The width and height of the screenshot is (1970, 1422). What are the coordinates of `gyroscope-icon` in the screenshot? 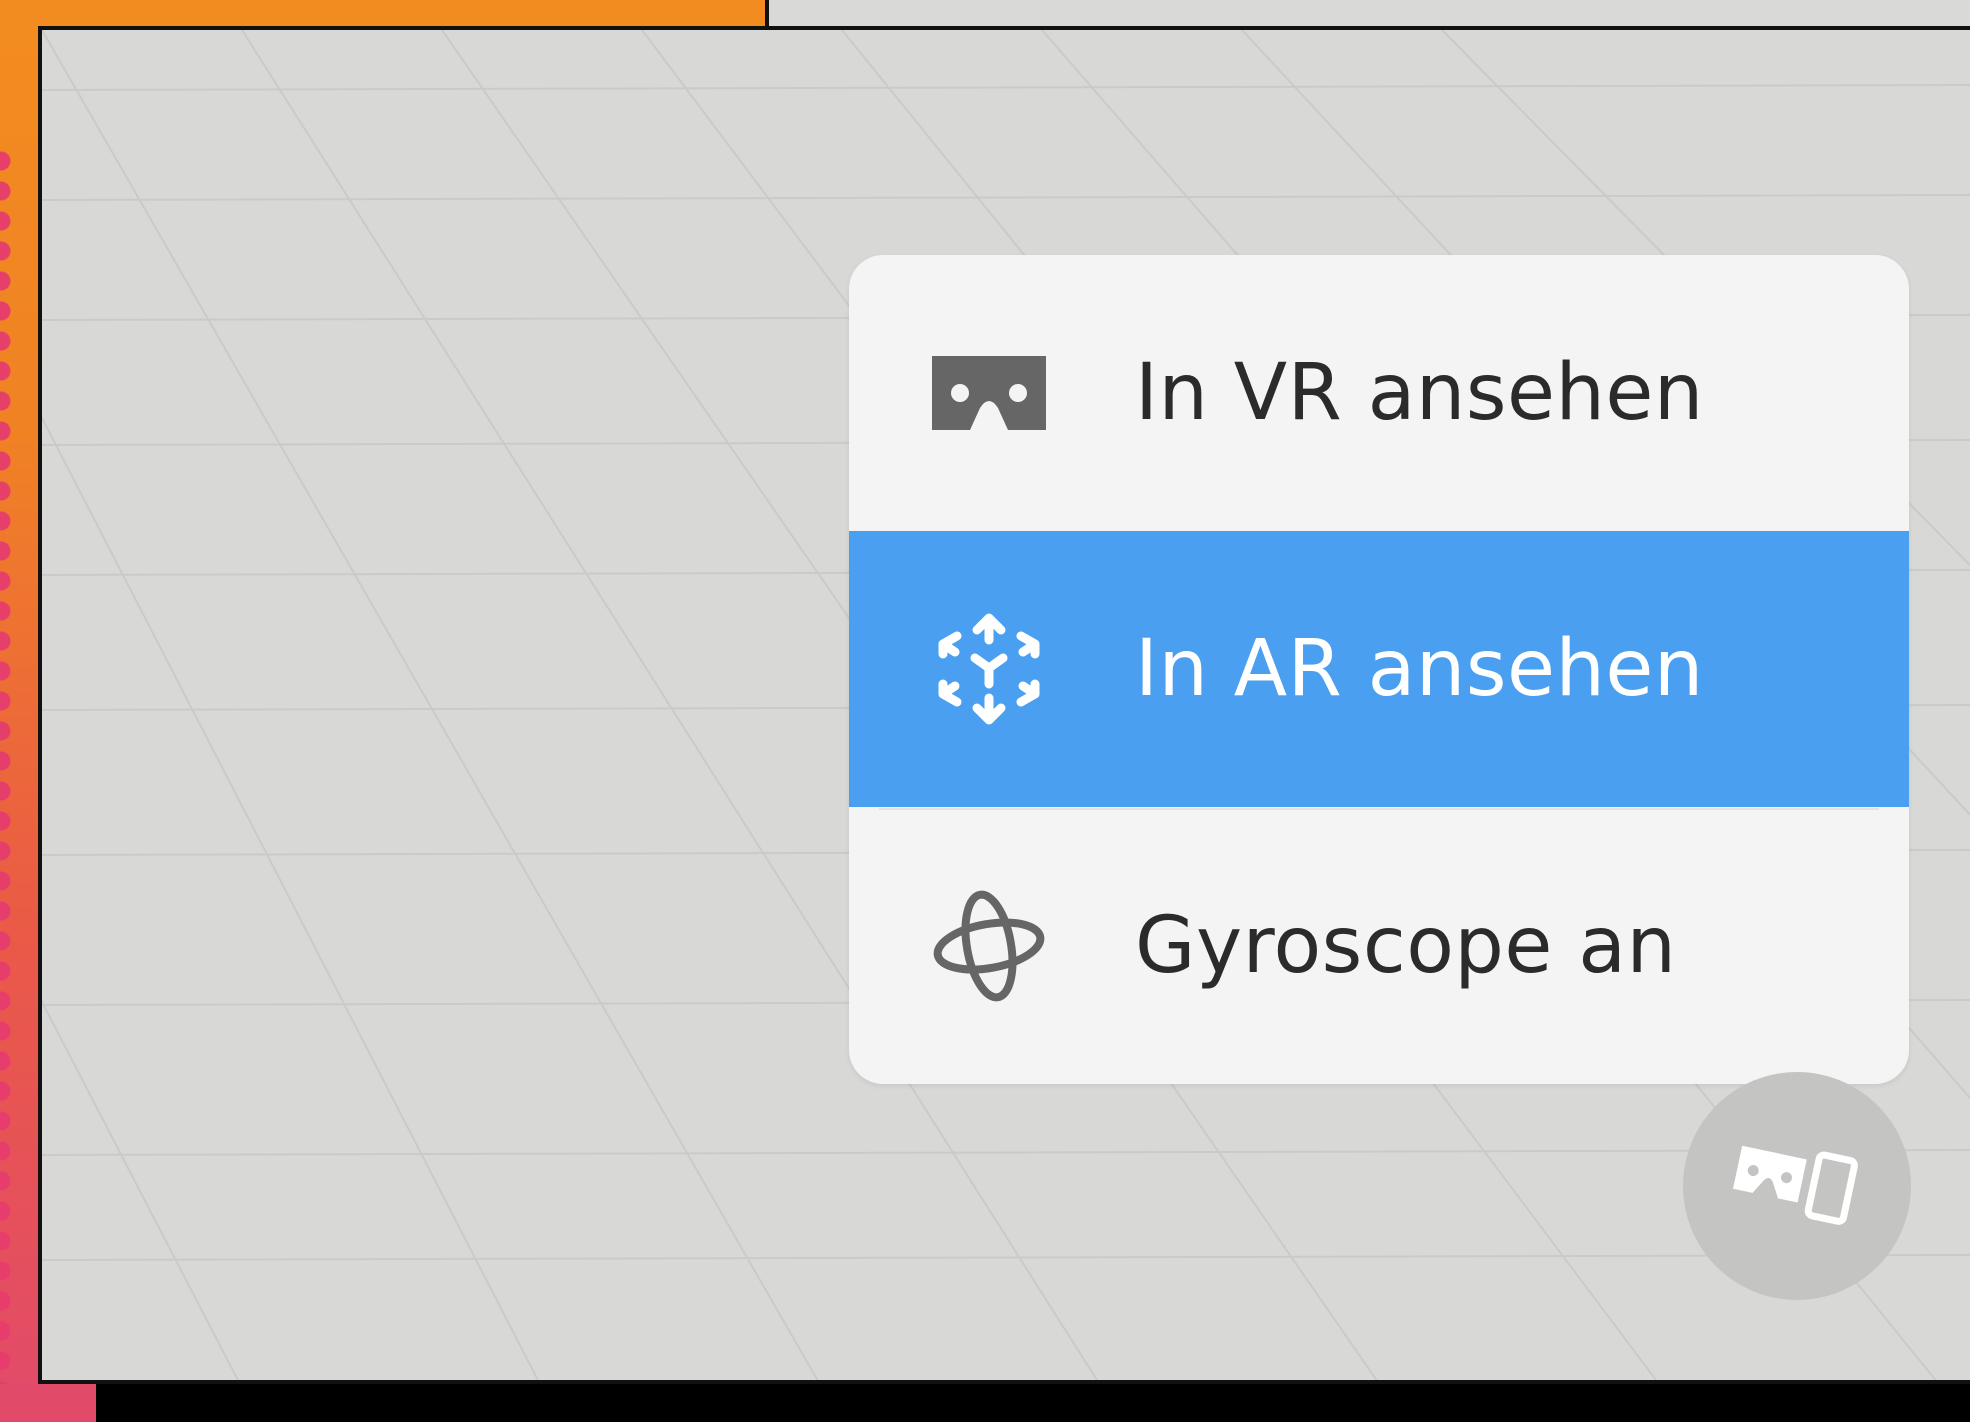 It's located at (989, 946).